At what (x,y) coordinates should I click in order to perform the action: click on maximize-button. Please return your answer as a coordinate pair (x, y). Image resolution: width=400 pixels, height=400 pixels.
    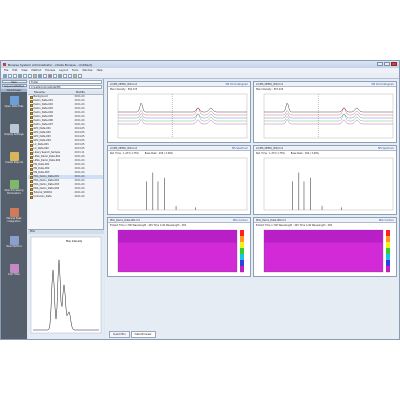
    Looking at the image, I should click on (387, 64).